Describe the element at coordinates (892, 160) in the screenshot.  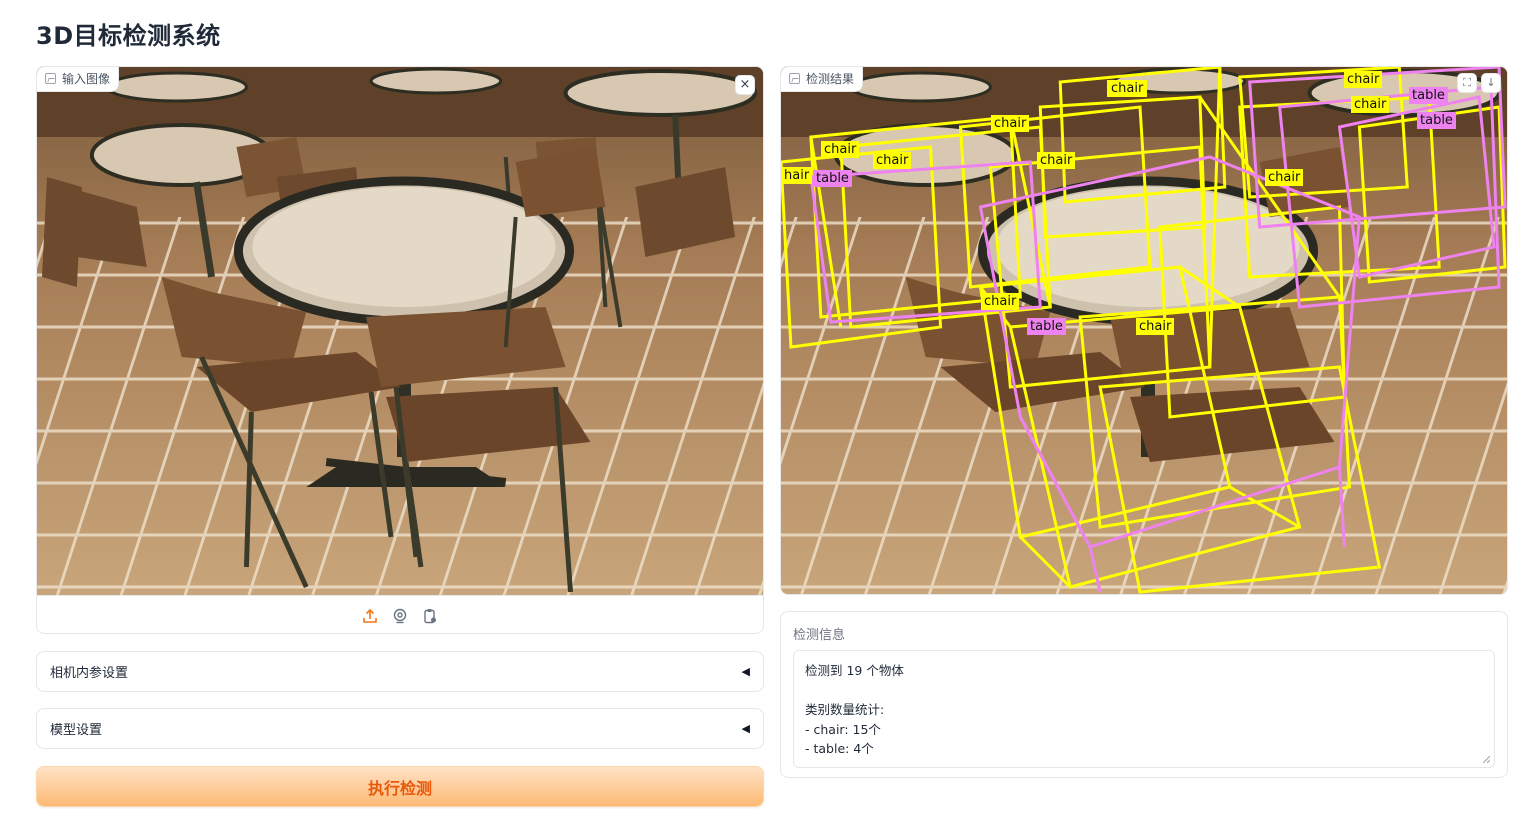
I see `detection-tag-chair-4: chair` at that location.